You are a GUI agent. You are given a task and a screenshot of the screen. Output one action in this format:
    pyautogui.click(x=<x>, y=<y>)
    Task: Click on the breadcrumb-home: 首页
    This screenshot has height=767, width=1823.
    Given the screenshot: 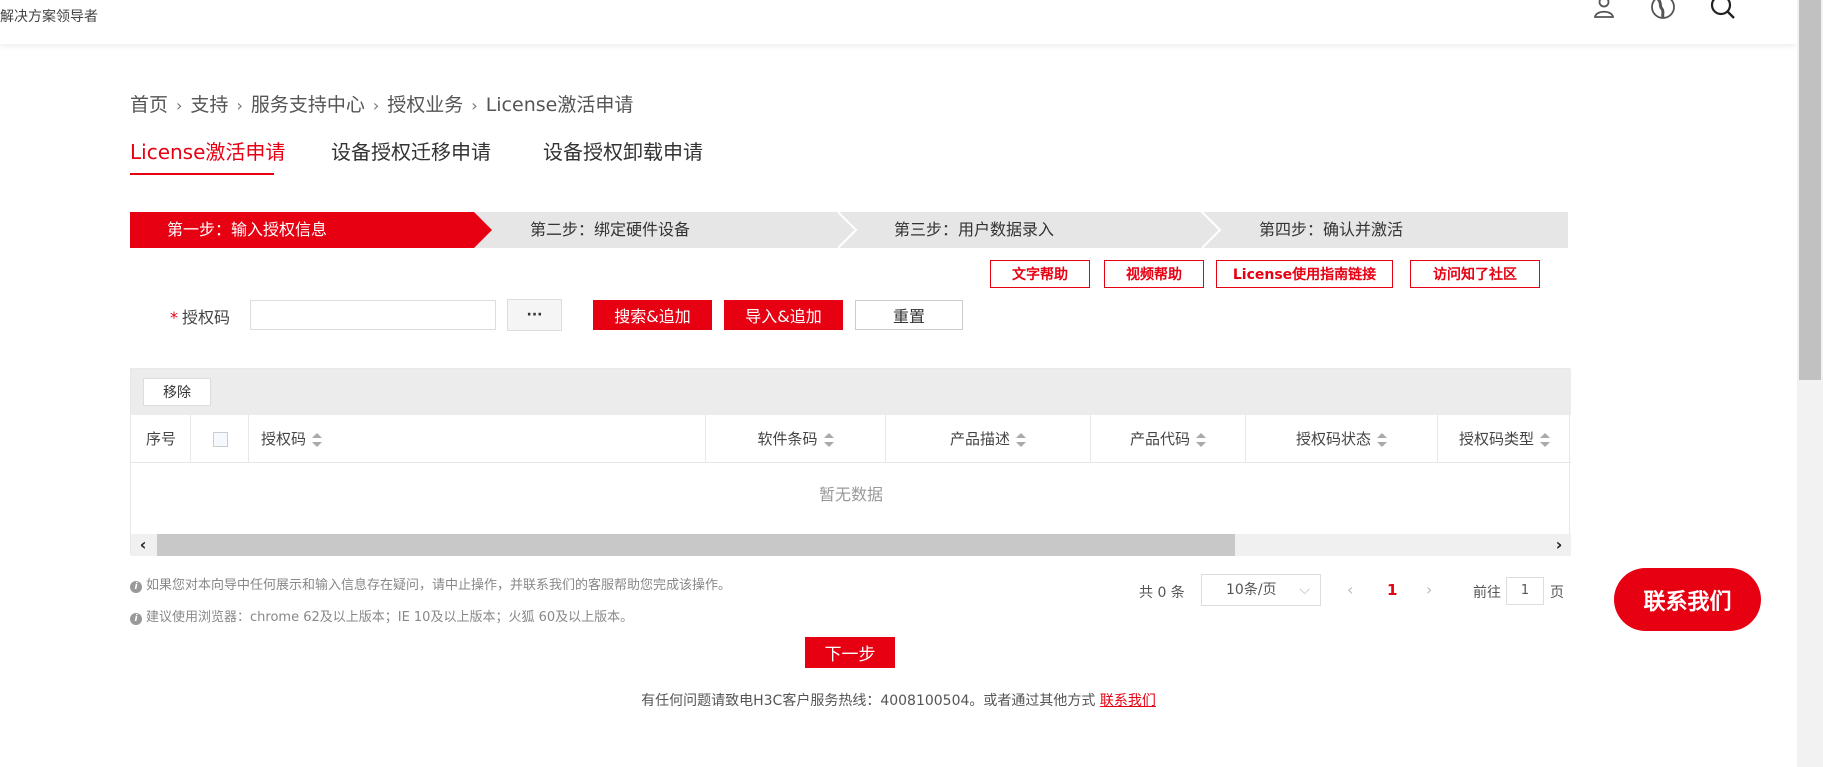 What is the action you would take?
    pyautogui.click(x=149, y=105)
    